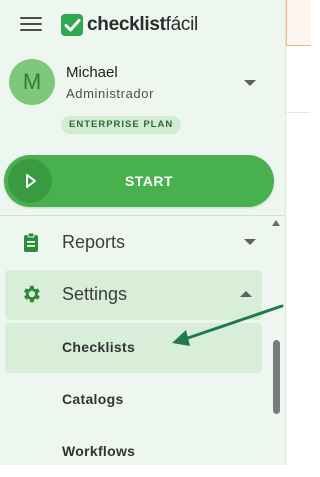 This screenshot has width=320, height=477. I want to click on avatar: M, so click(32, 82).